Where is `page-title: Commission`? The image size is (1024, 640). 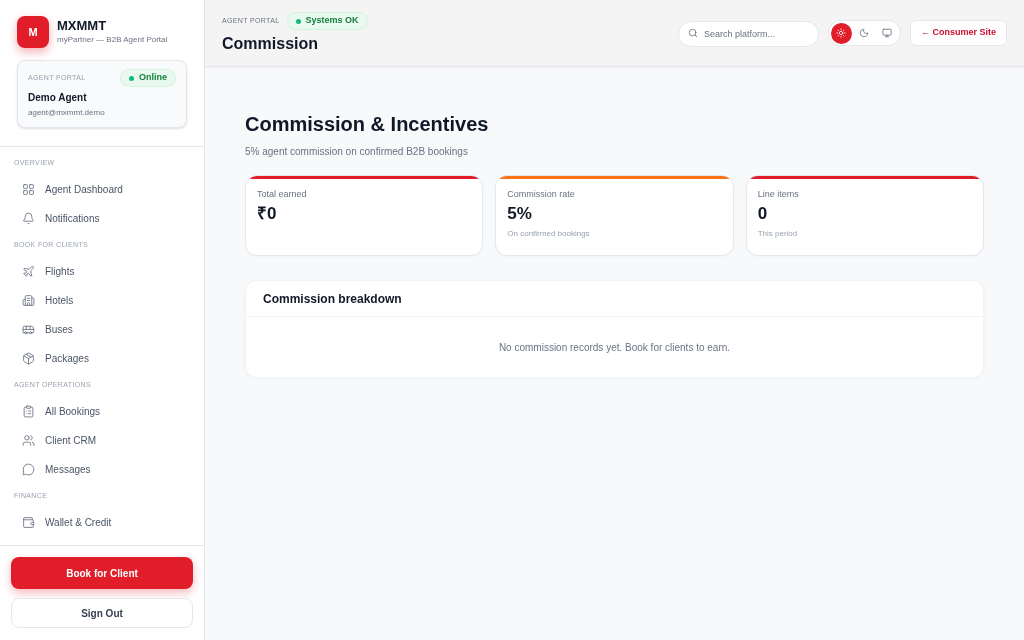
page-title: Commission is located at coordinates (270, 44).